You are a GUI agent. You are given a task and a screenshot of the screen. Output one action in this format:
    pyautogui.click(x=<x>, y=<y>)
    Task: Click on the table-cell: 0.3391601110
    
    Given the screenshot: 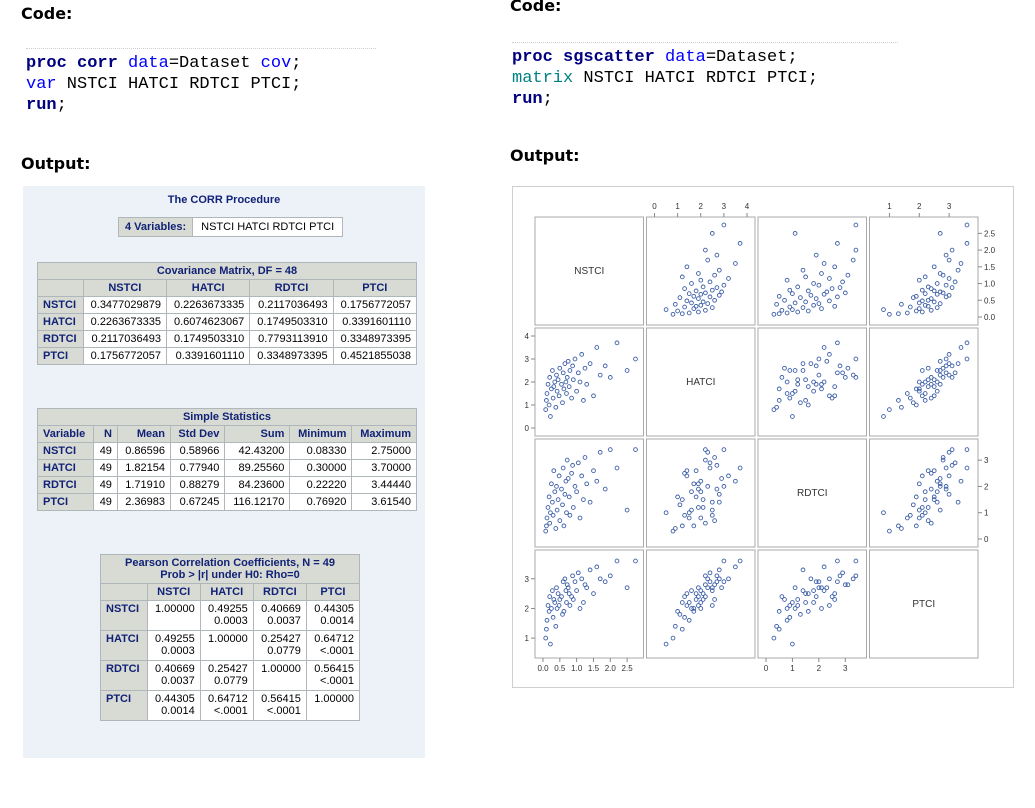 What is the action you would take?
    pyautogui.click(x=375, y=322)
    